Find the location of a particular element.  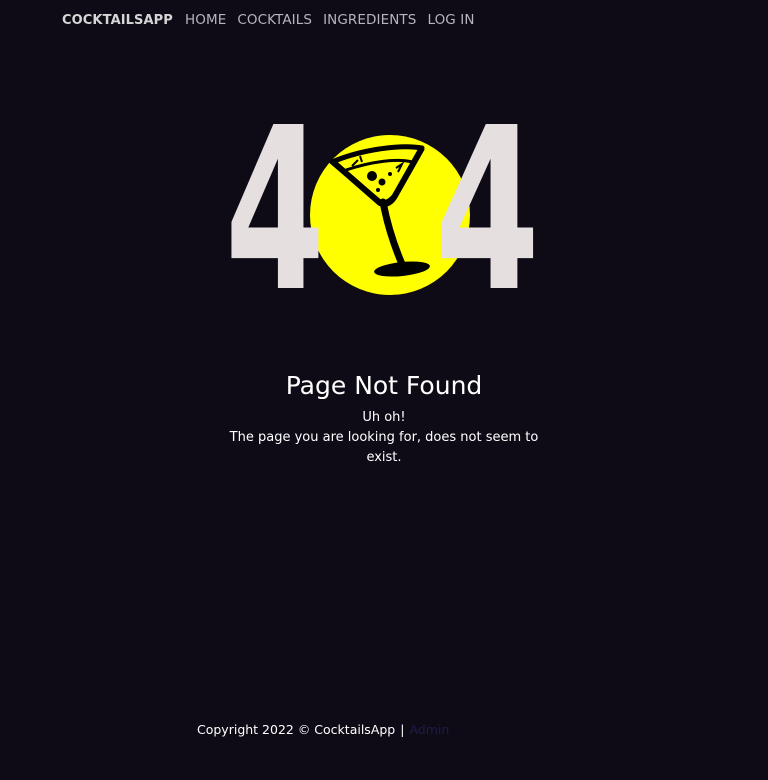

error-subtitle: Uh oh! is located at coordinates (384, 417).